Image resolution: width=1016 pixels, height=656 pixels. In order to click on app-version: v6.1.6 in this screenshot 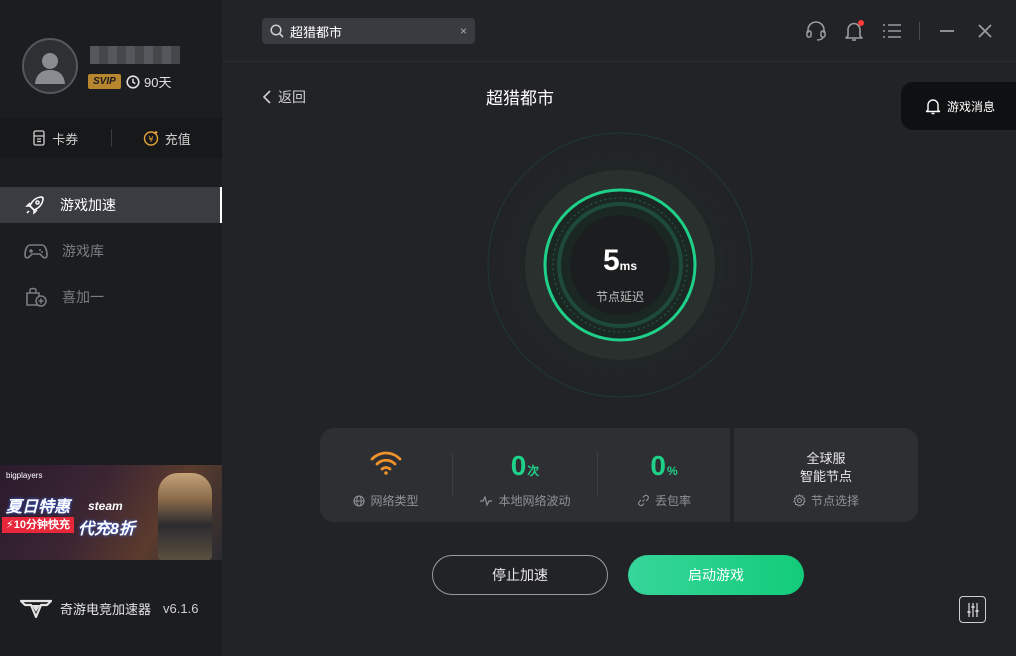, I will do `click(181, 608)`.